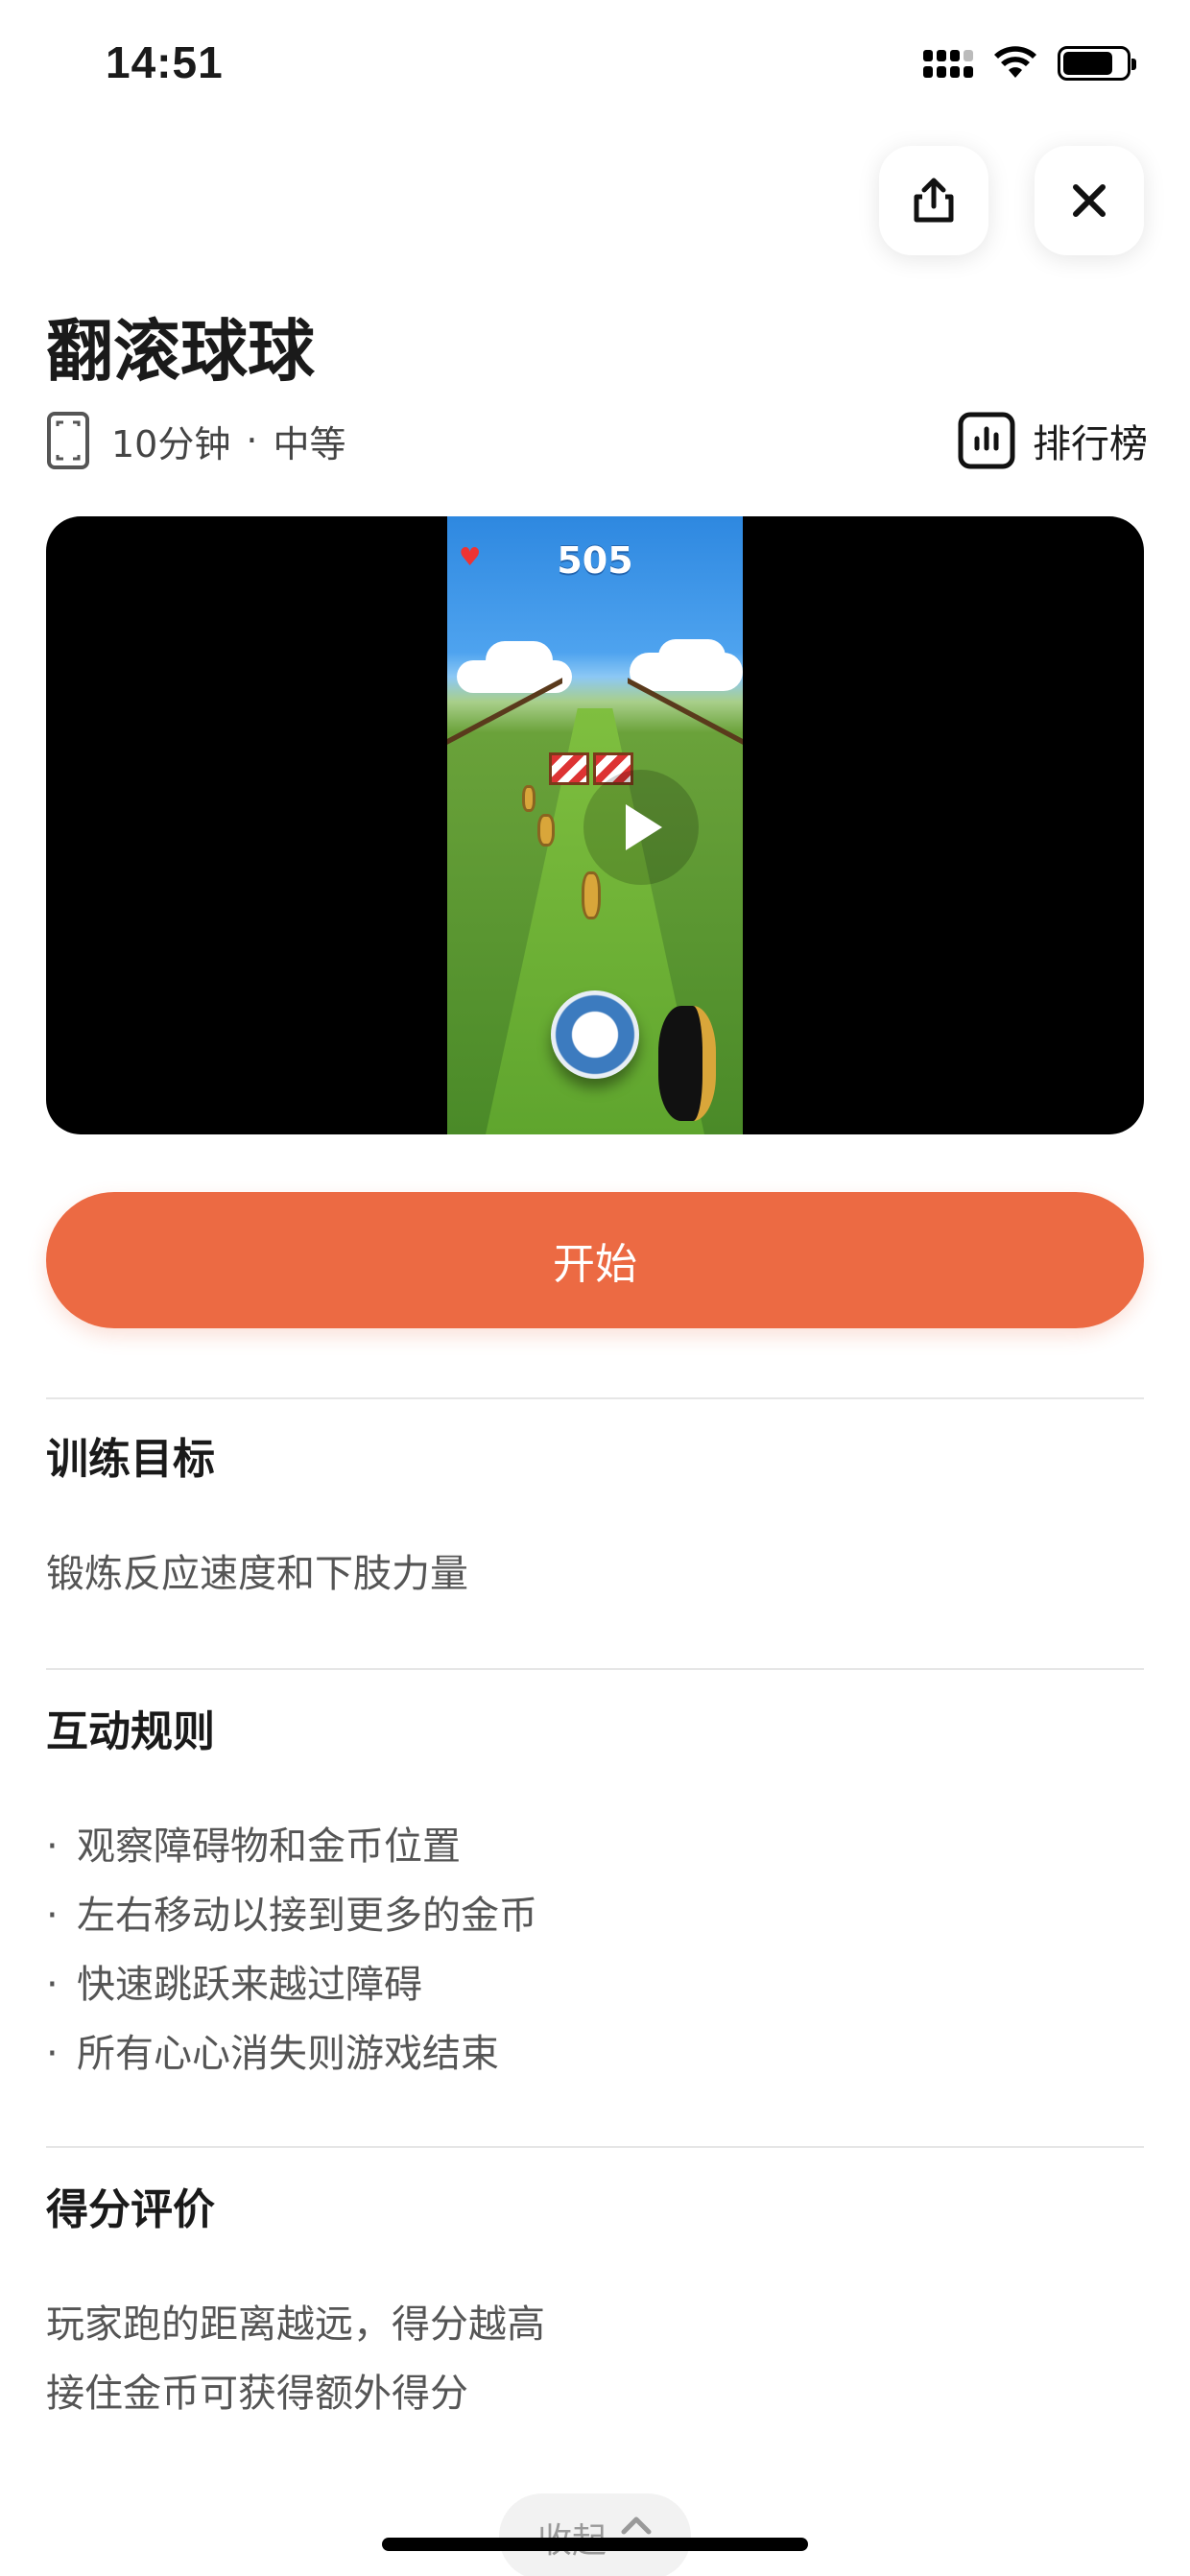  What do you see at coordinates (296, 2359) in the screenshot?
I see `scoring-text: 玩家跑的距离越远，得分越高 接住金币可获得额外得分` at bounding box center [296, 2359].